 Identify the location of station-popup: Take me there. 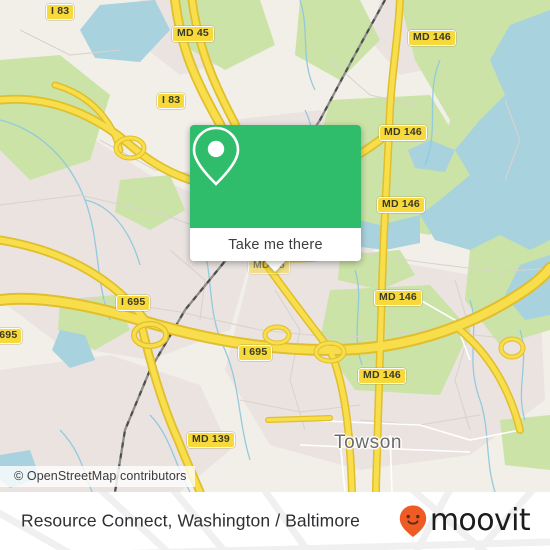
(275, 193).